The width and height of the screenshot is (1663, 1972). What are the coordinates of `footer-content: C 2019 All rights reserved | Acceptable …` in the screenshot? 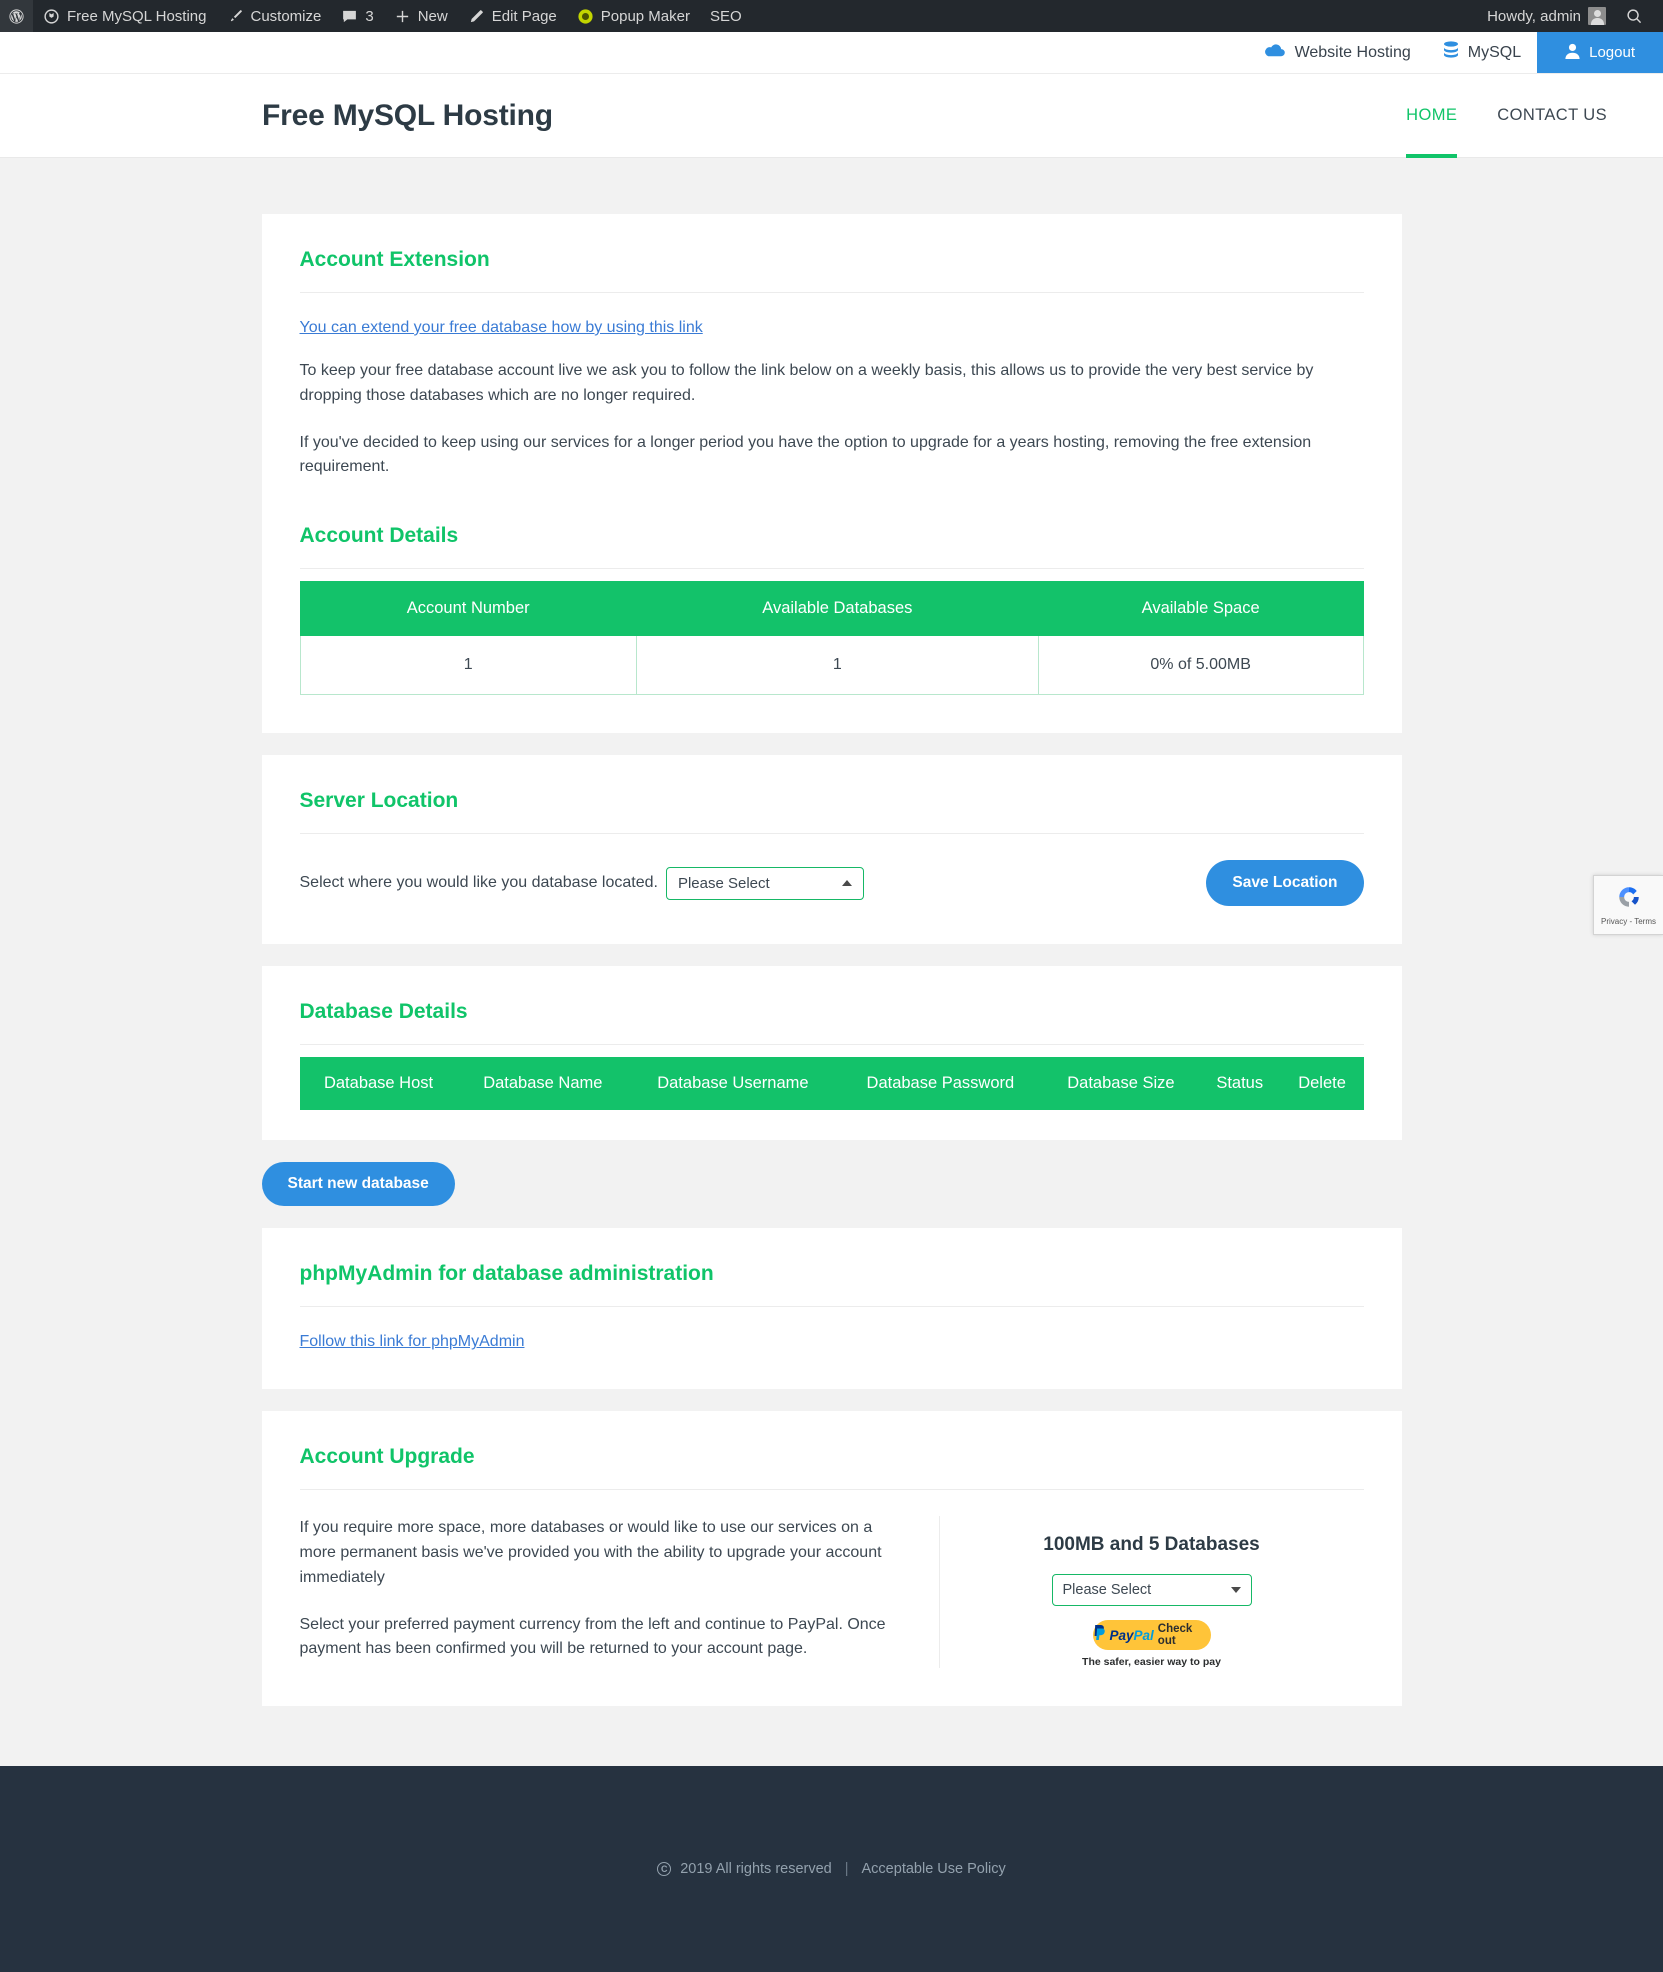 It's located at (831, 1869).